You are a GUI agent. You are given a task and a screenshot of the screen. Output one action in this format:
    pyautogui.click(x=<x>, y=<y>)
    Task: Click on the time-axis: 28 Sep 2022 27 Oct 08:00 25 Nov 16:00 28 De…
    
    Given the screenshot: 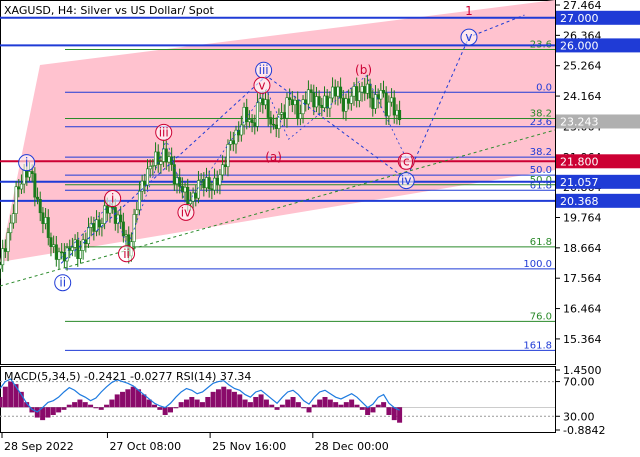 What is the action you would take?
    pyautogui.click(x=195, y=443)
    